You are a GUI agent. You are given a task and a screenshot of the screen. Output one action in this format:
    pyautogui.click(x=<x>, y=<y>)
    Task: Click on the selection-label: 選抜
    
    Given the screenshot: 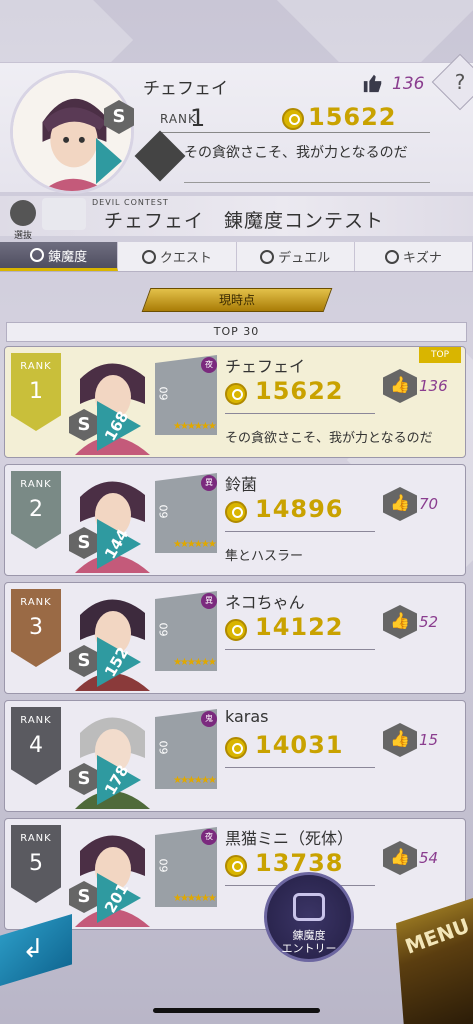 What is the action you would take?
    pyautogui.click(x=23, y=236)
    